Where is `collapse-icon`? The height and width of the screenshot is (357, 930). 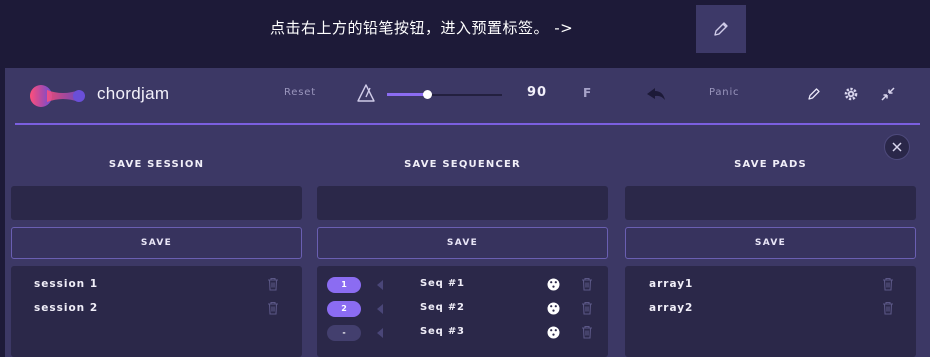 collapse-icon is located at coordinates (888, 94).